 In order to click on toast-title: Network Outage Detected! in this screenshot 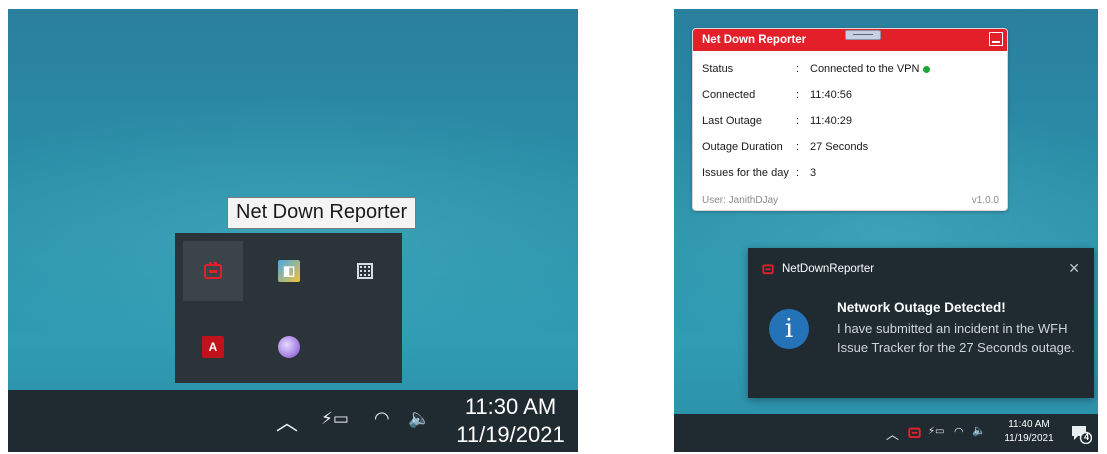, I will do `click(921, 307)`.